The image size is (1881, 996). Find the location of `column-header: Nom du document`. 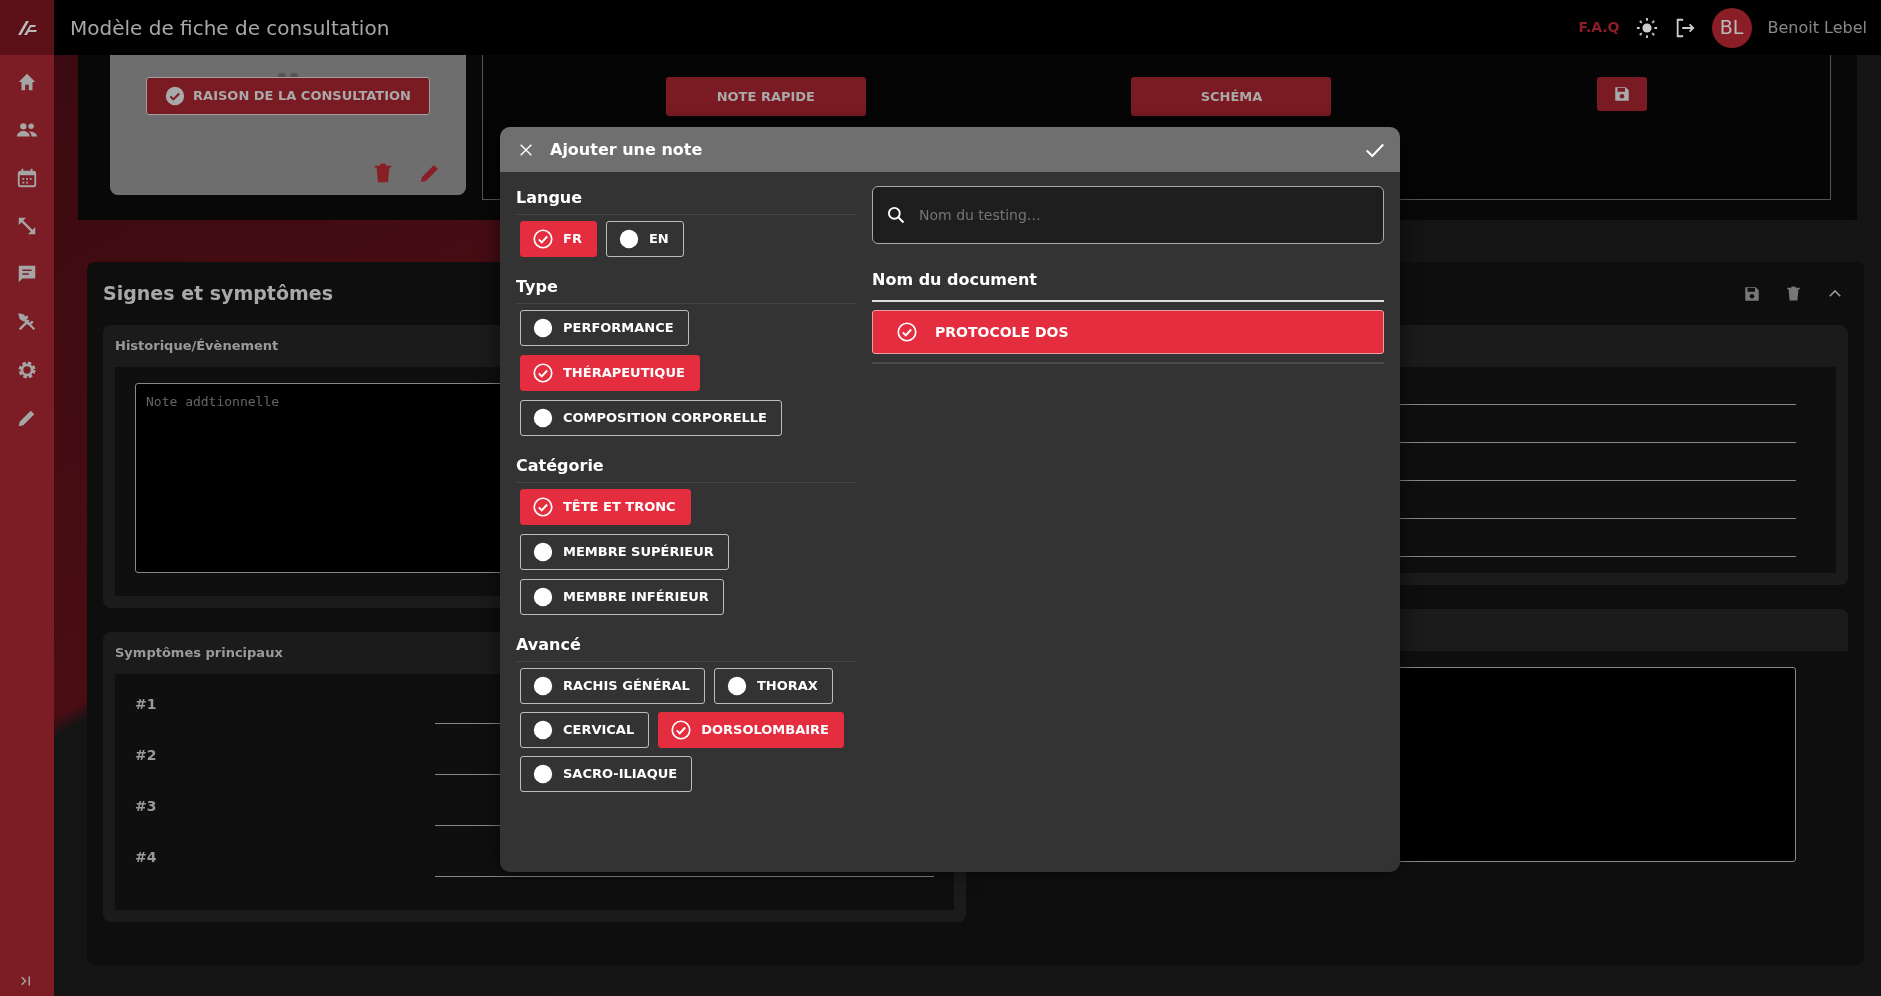

column-header: Nom du document is located at coordinates (1128, 285).